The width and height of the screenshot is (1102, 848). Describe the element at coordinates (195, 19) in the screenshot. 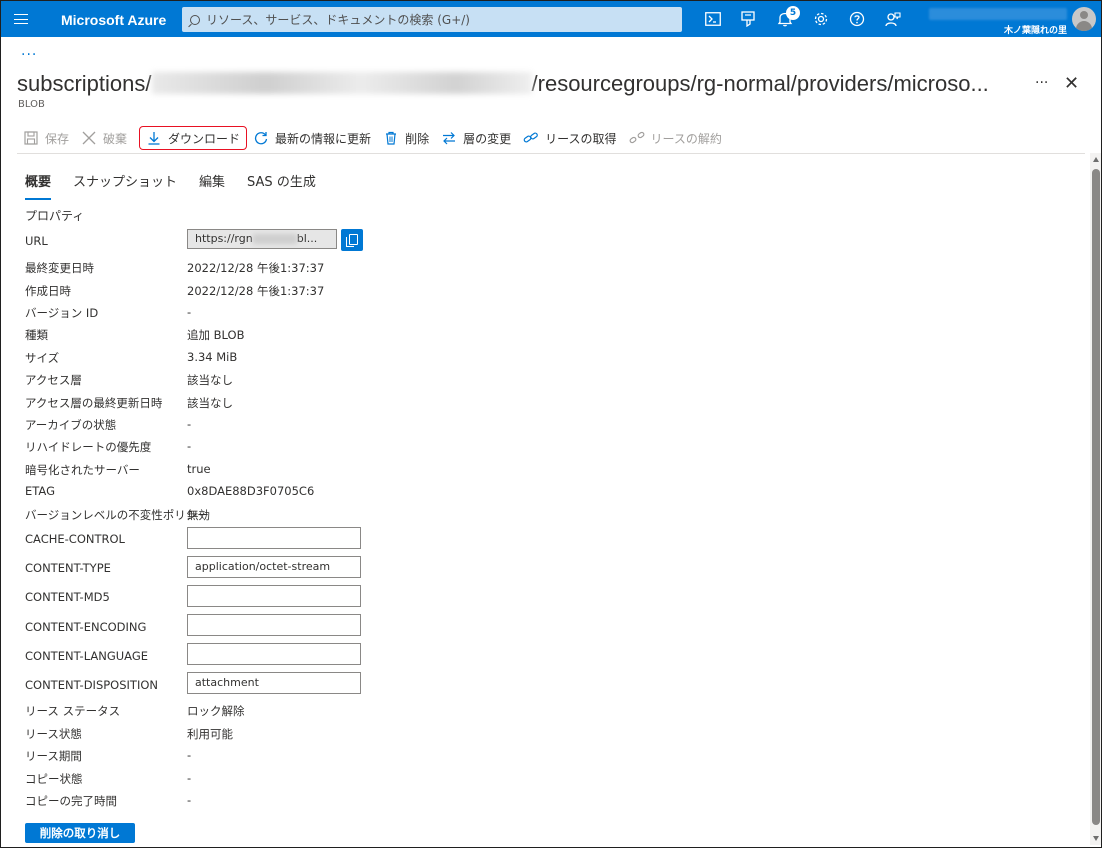

I see `search-icon` at that location.